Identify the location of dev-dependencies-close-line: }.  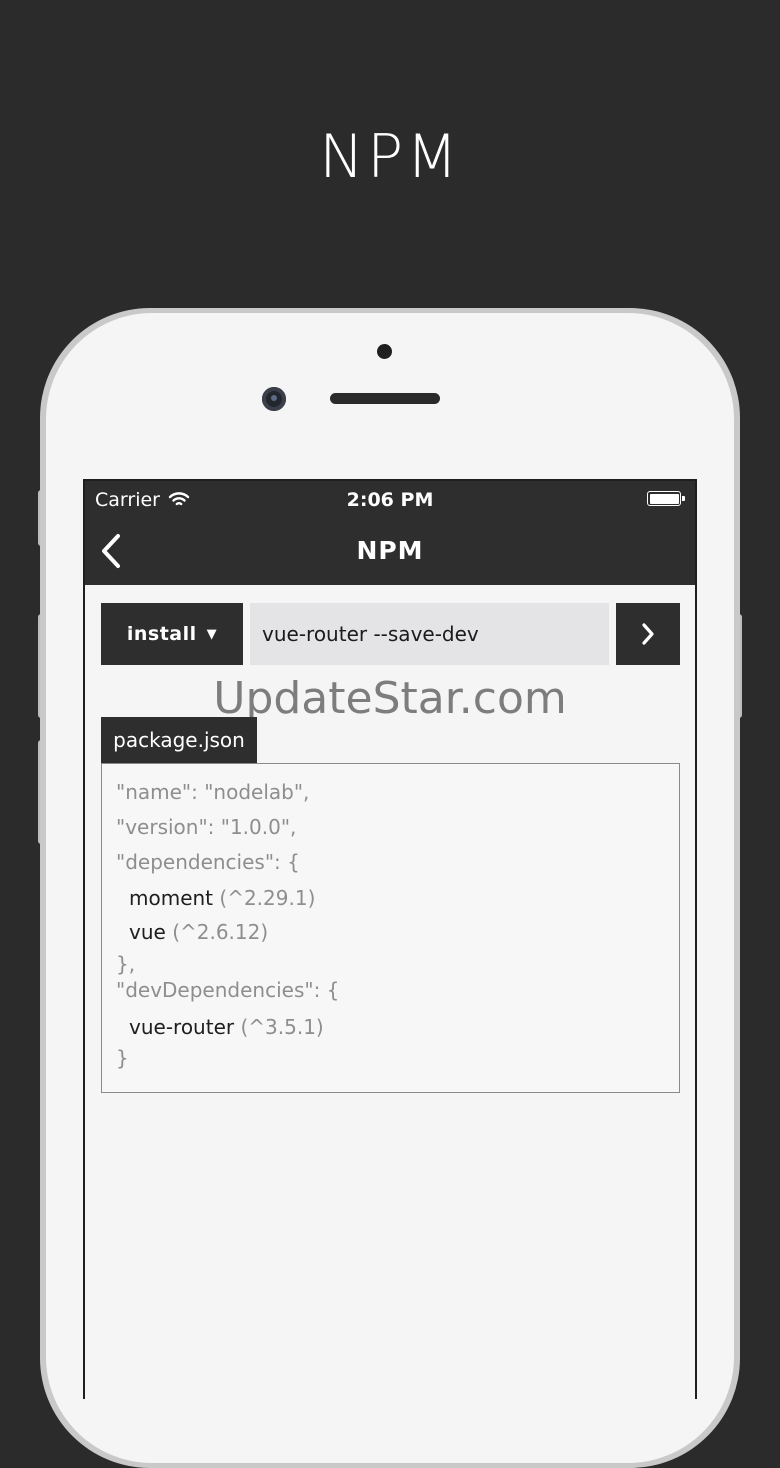
(122, 1058).